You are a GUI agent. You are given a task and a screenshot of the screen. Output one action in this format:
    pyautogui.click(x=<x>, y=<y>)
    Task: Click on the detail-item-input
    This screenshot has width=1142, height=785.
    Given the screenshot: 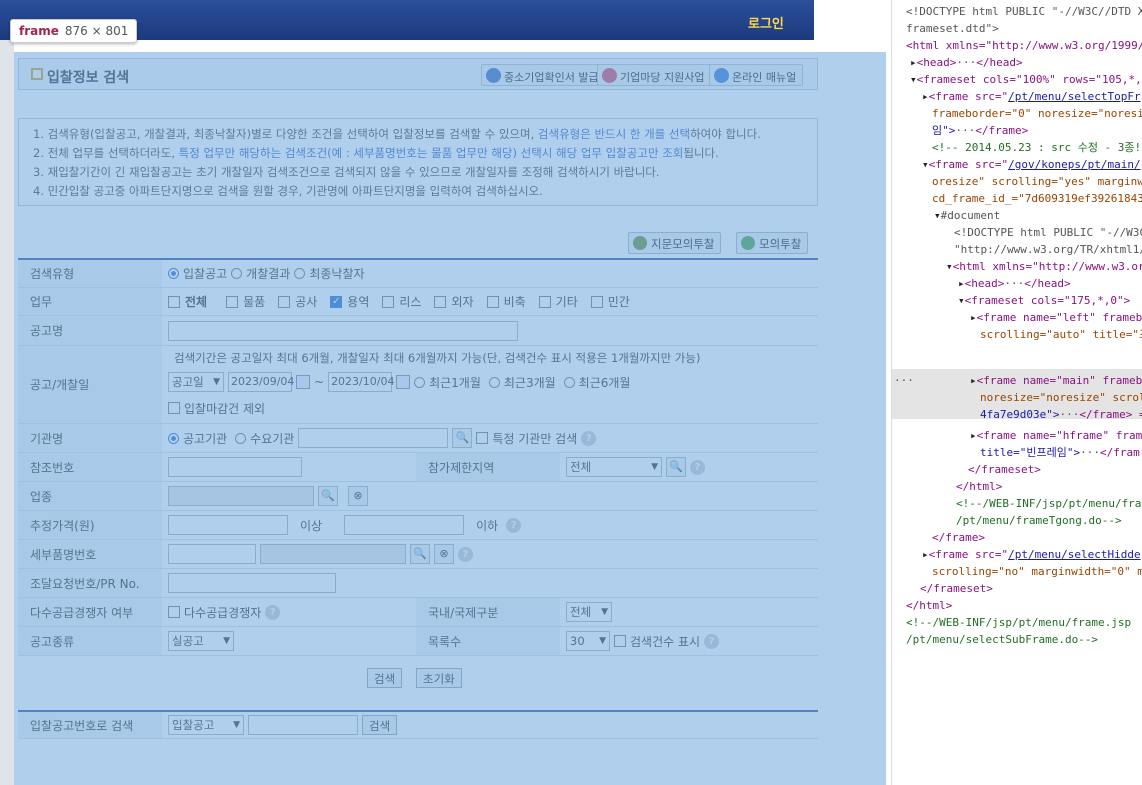 What is the action you would take?
    pyautogui.click(x=212, y=554)
    